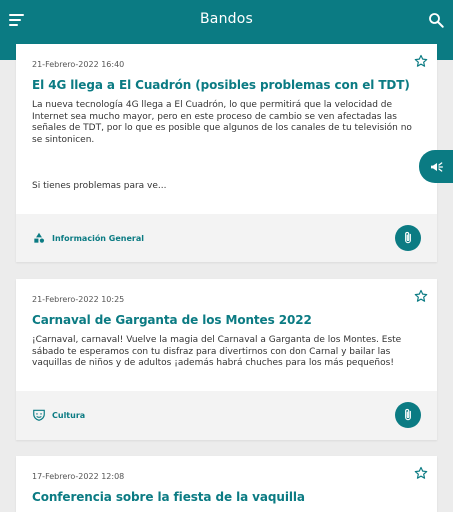 This screenshot has height=512, width=453. I want to click on app-bar: Bandos, so click(226, 24).